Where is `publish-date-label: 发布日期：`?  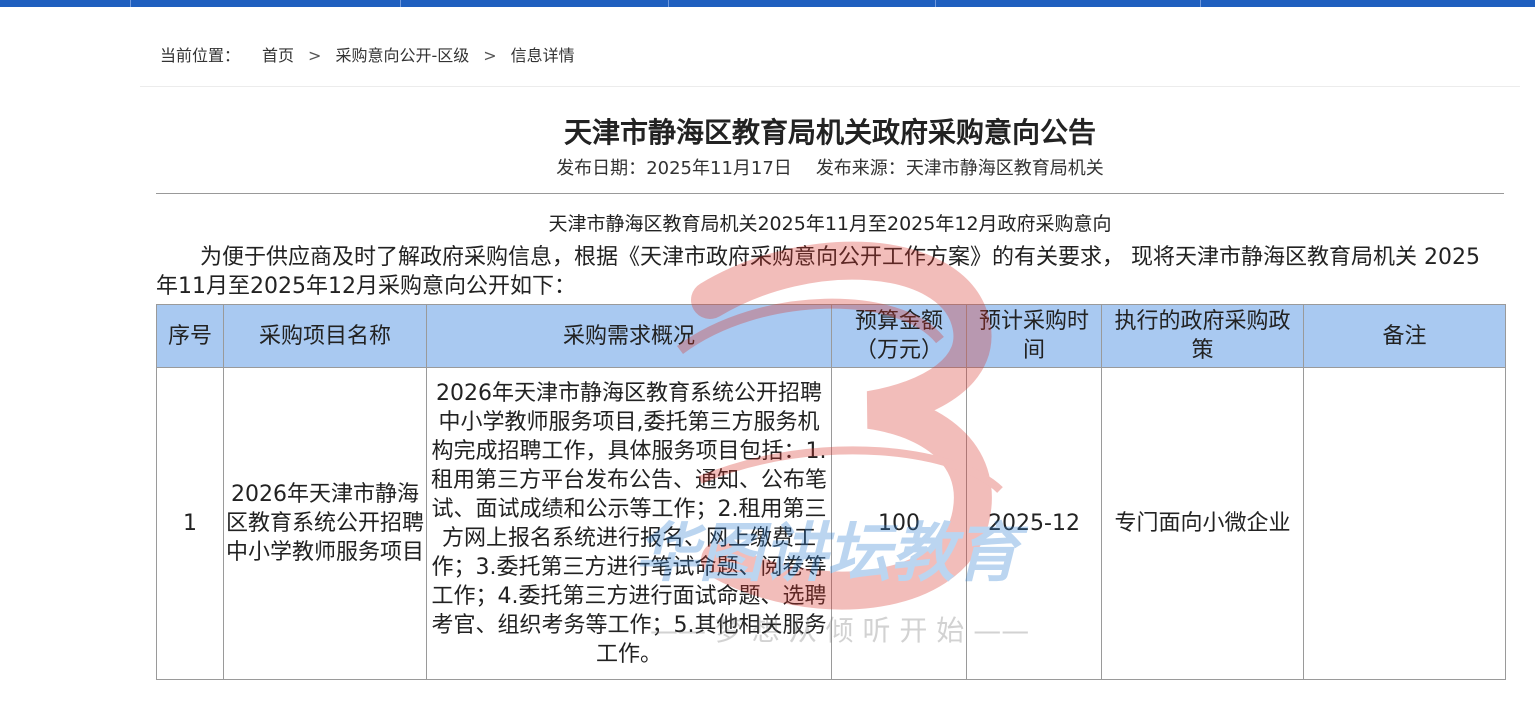
publish-date-label: 发布日期： is located at coordinates (601, 168).